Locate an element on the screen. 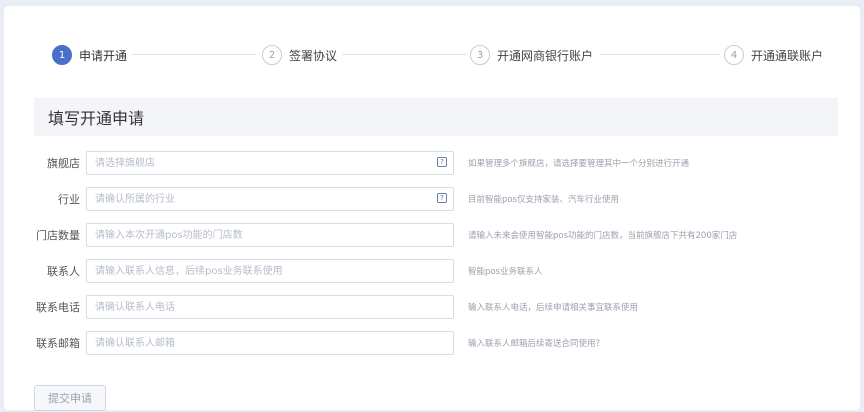 Image resolution: width=864 pixels, height=412 pixels. step-label: 签署协议 is located at coordinates (313, 55).